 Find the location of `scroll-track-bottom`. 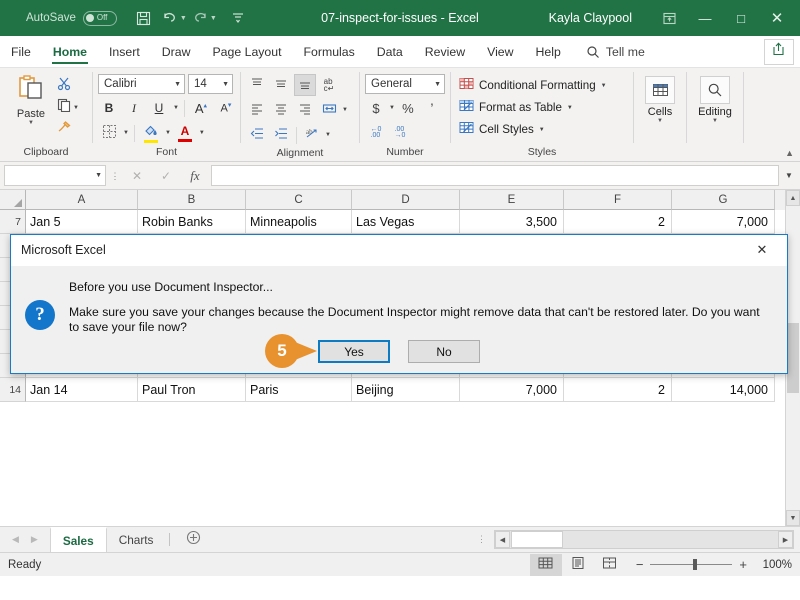

scroll-track-bottom is located at coordinates (793, 452).